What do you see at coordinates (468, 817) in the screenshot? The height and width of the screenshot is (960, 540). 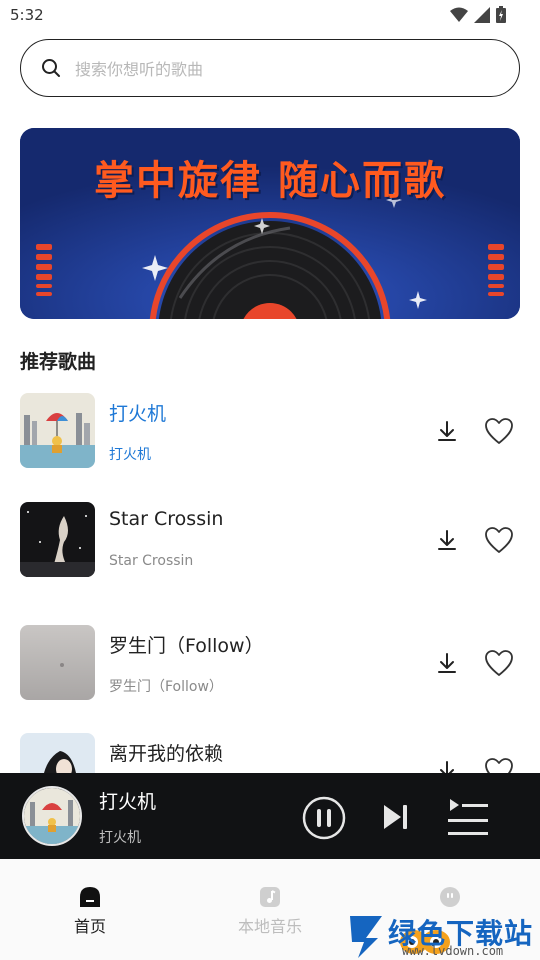 I see `playlist-icon` at bounding box center [468, 817].